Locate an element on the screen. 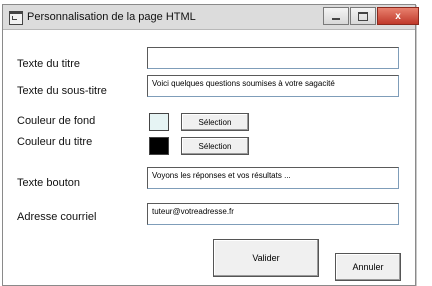 The width and height of the screenshot is (432, 286). title-color-swatch is located at coordinates (159, 146).